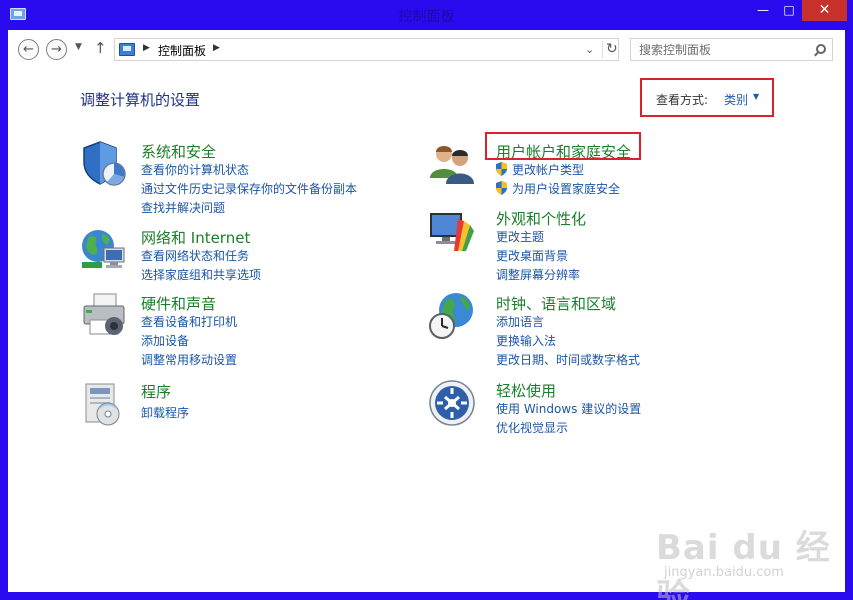  Describe the element at coordinates (563, 146) in the screenshot. I see `user-accounts-highlight-box` at that location.